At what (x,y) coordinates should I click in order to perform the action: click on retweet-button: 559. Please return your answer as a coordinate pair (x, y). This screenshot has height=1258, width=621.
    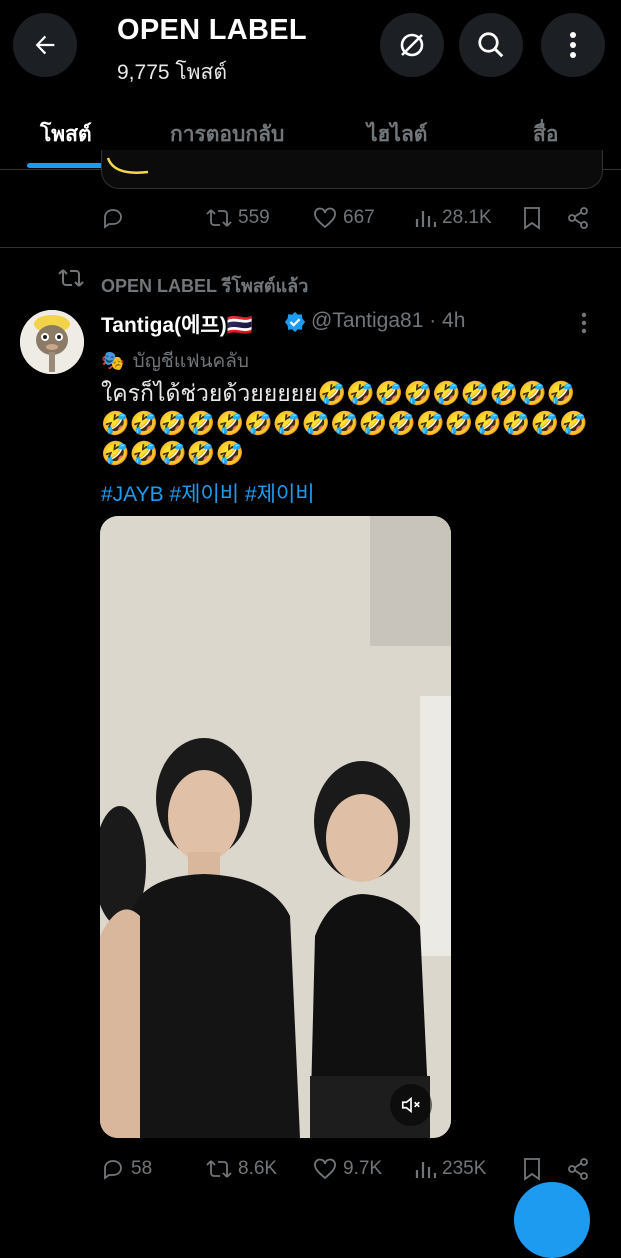
    Looking at the image, I should click on (238, 218).